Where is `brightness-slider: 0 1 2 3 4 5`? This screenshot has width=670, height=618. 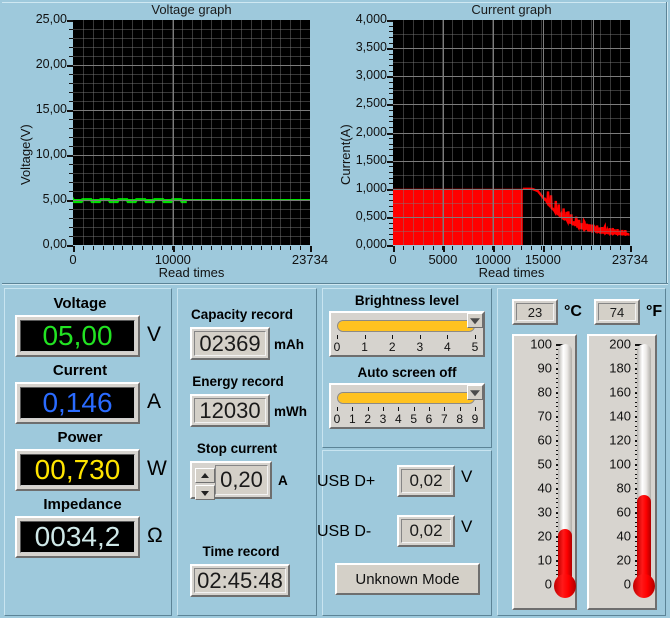 brightness-slider: 0 1 2 3 4 5 is located at coordinates (407, 334).